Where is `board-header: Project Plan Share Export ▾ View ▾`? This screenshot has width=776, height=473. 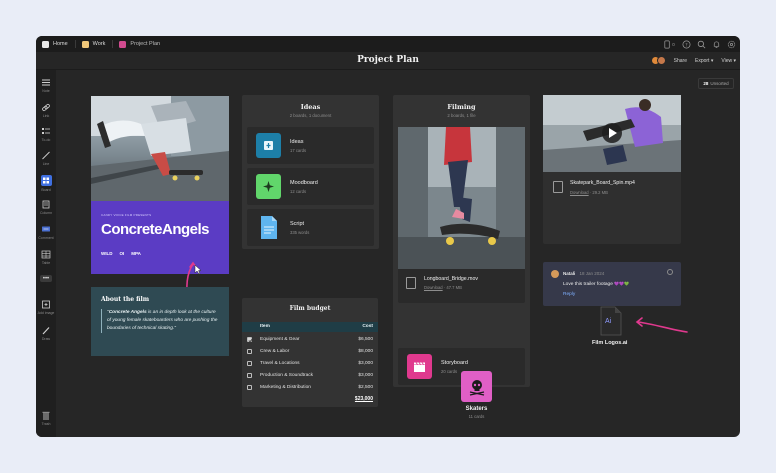
board-header: Project Plan Share Export ▾ View ▾ is located at coordinates (388, 61).